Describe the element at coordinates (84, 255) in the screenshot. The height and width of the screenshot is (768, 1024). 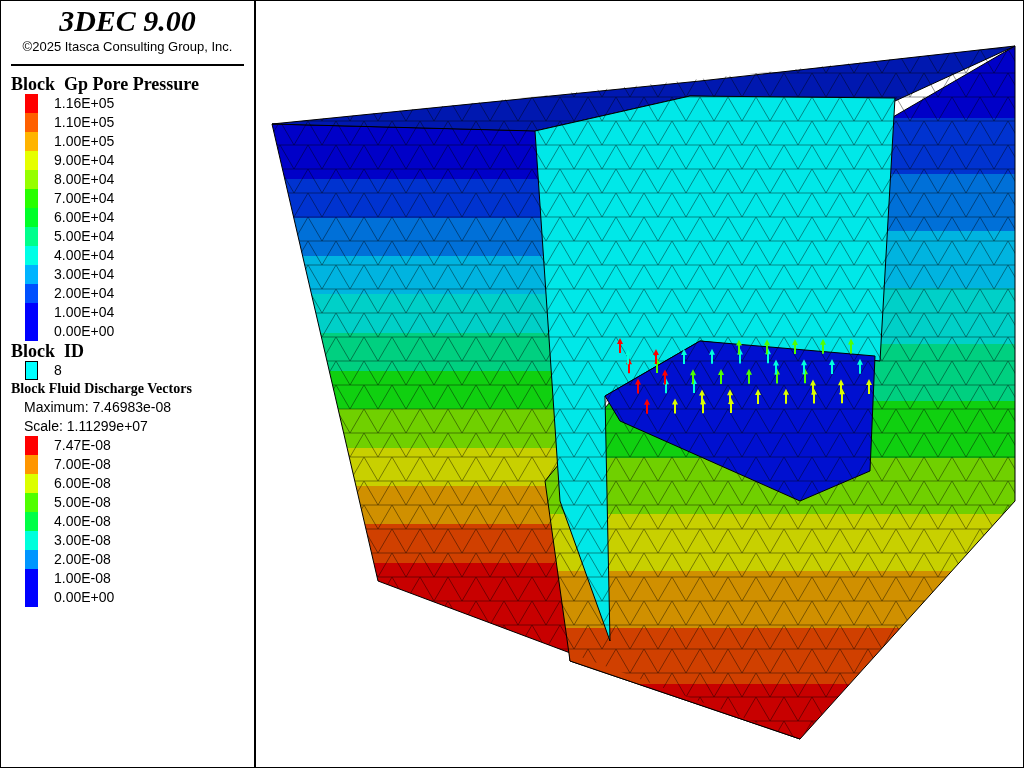
I see `legend-label: 4.00E+04` at that location.